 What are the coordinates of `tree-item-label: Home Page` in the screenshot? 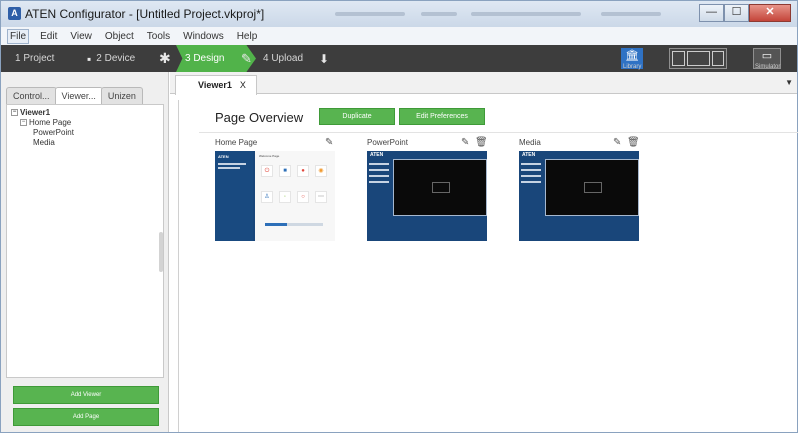 It's located at (50, 122).